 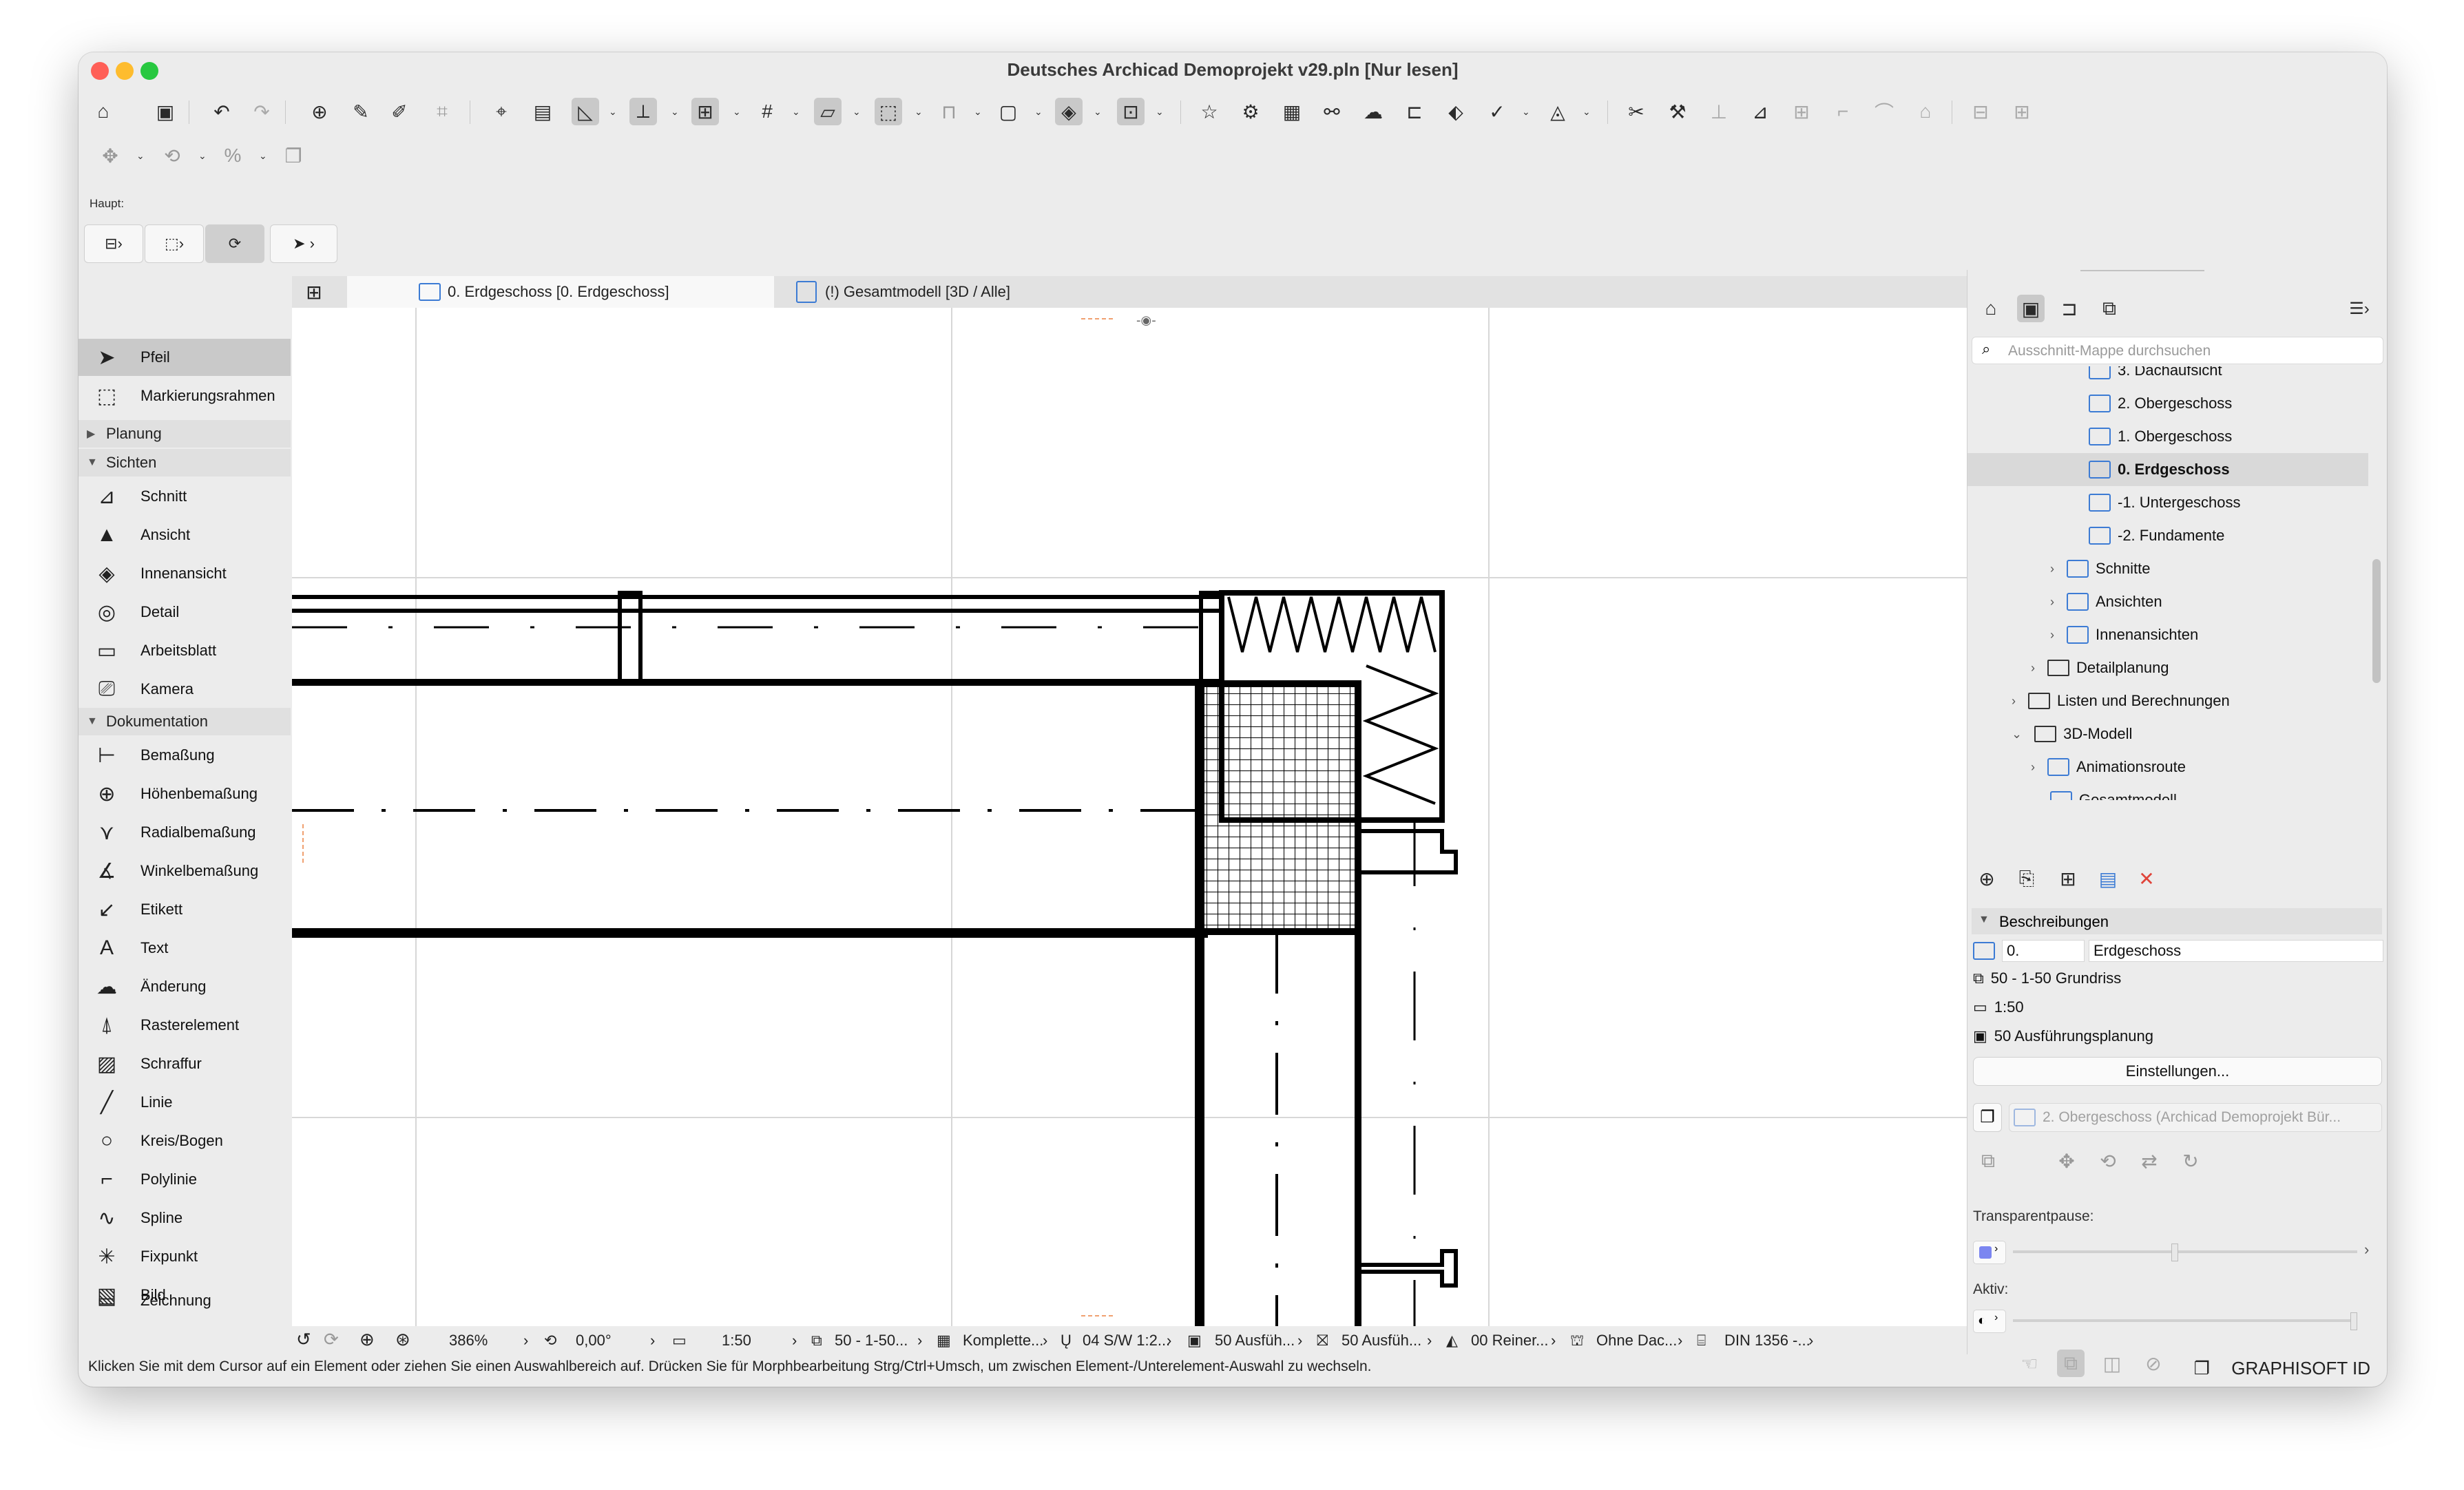 I want to click on tool-drawing: ▭ Zeichnung, so click(x=185, y=1301).